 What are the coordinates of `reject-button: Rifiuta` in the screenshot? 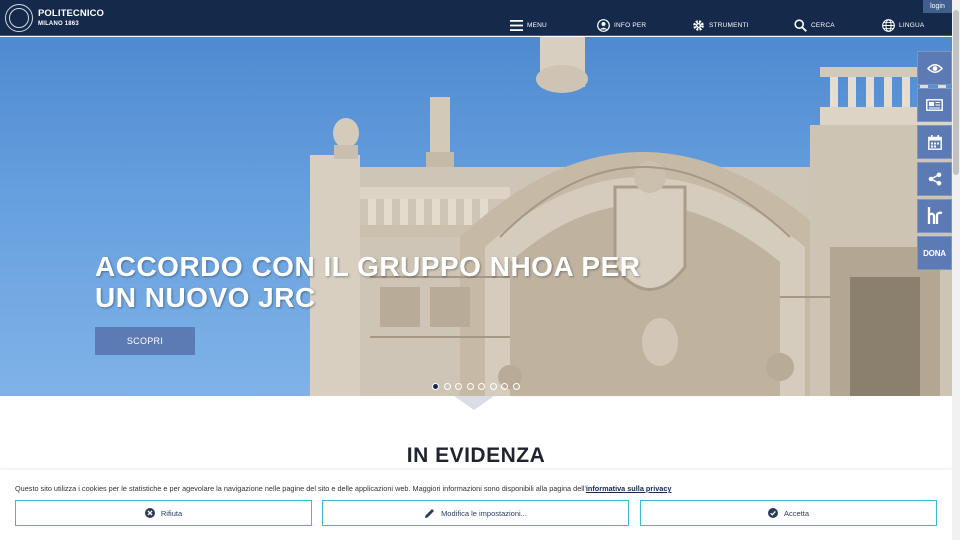 It's located at (163, 513).